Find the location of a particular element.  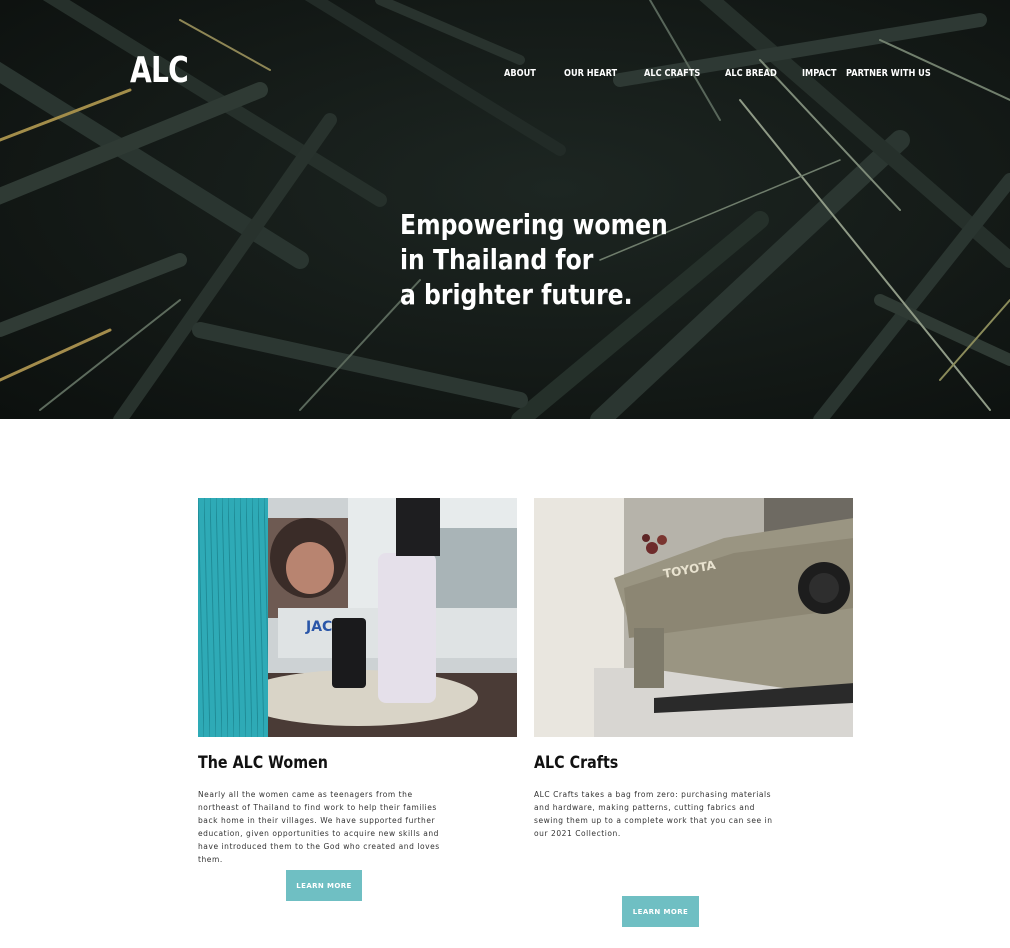

nav-item-alc-bread: ALC BREAD is located at coordinates (751, 73).